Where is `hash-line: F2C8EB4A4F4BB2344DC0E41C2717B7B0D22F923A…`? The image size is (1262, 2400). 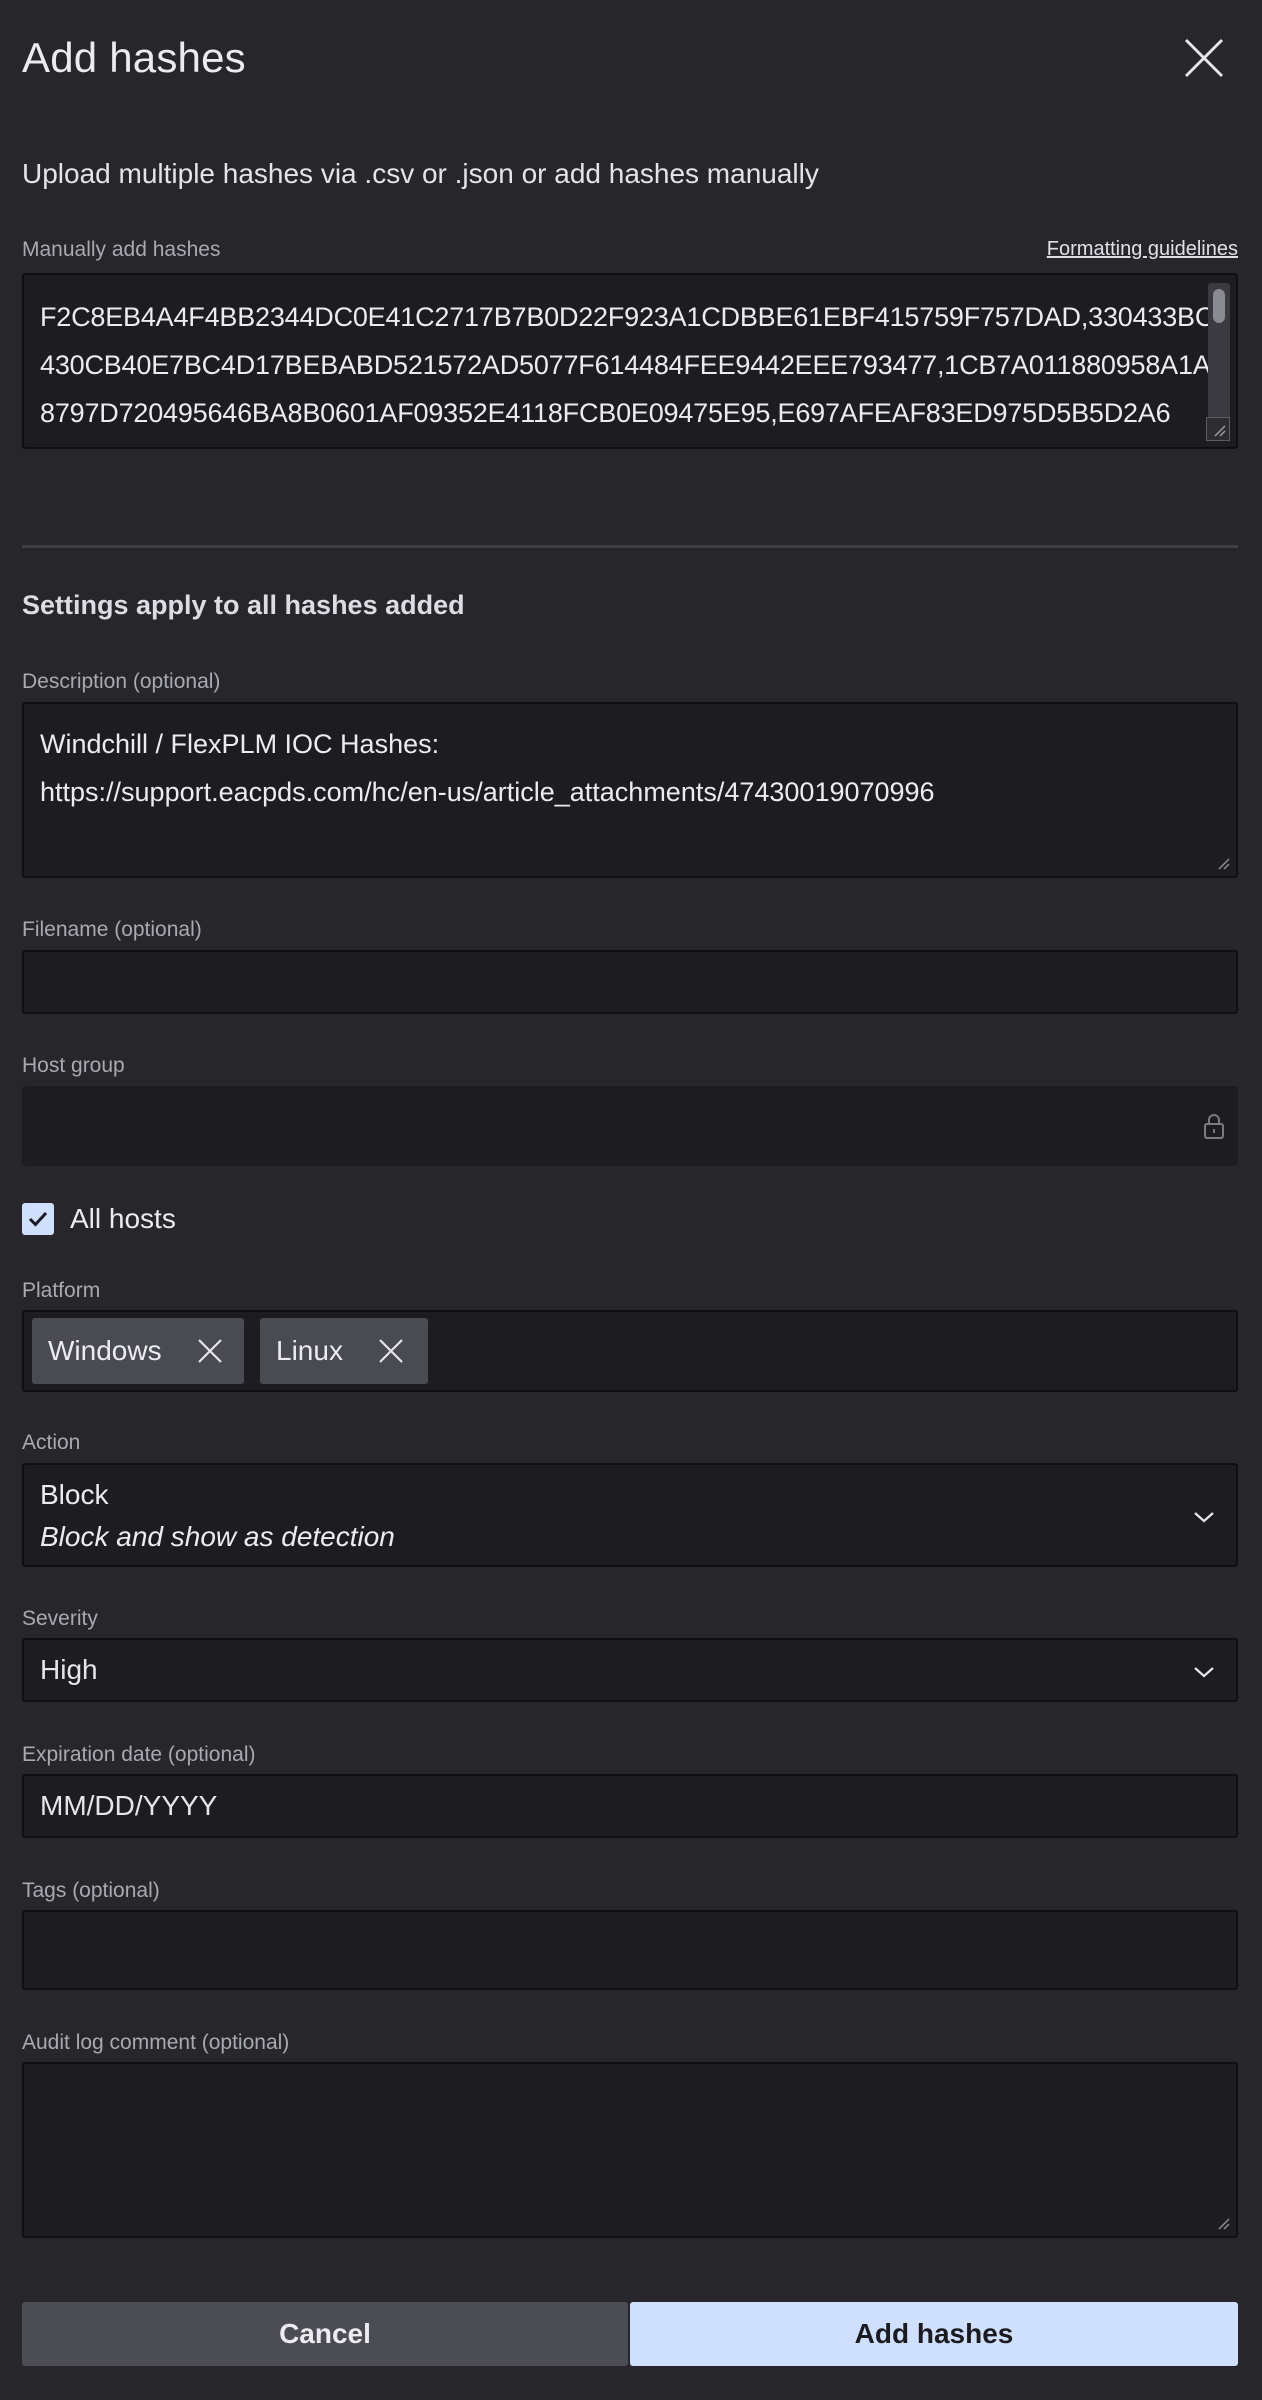 hash-line: F2C8EB4A4F4BB2344DC0E41C2717B7B0D22F923A… is located at coordinates (627, 317).